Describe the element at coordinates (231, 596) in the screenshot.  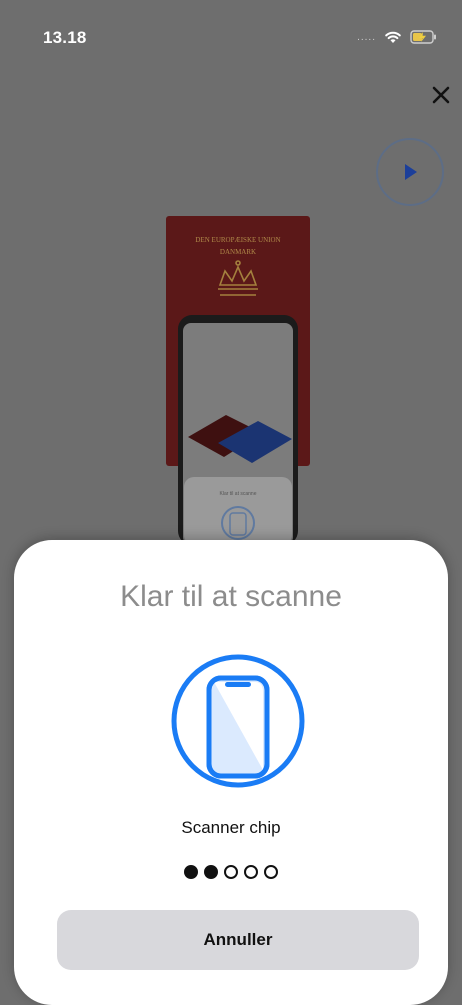
I see `sheet-title: Klar til at scanne` at that location.